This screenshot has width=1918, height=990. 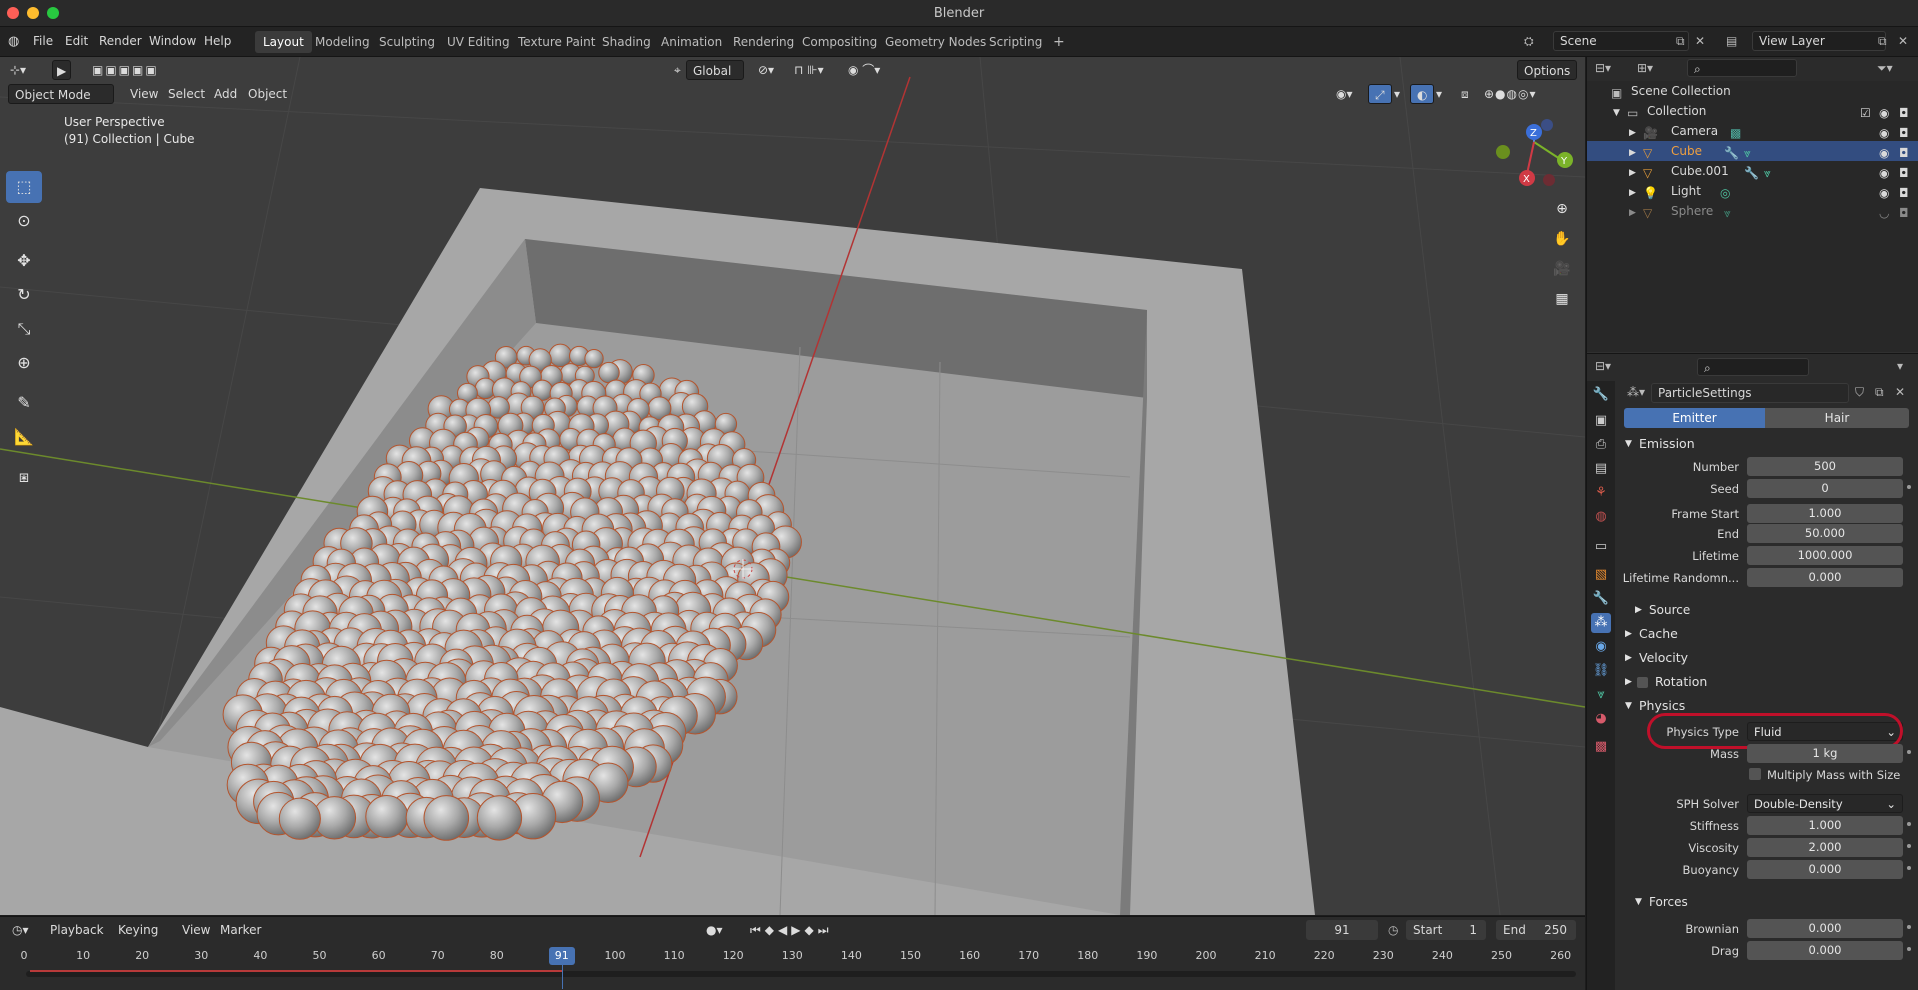 I want to click on object-tab-icon: ▧, so click(x=1601, y=575).